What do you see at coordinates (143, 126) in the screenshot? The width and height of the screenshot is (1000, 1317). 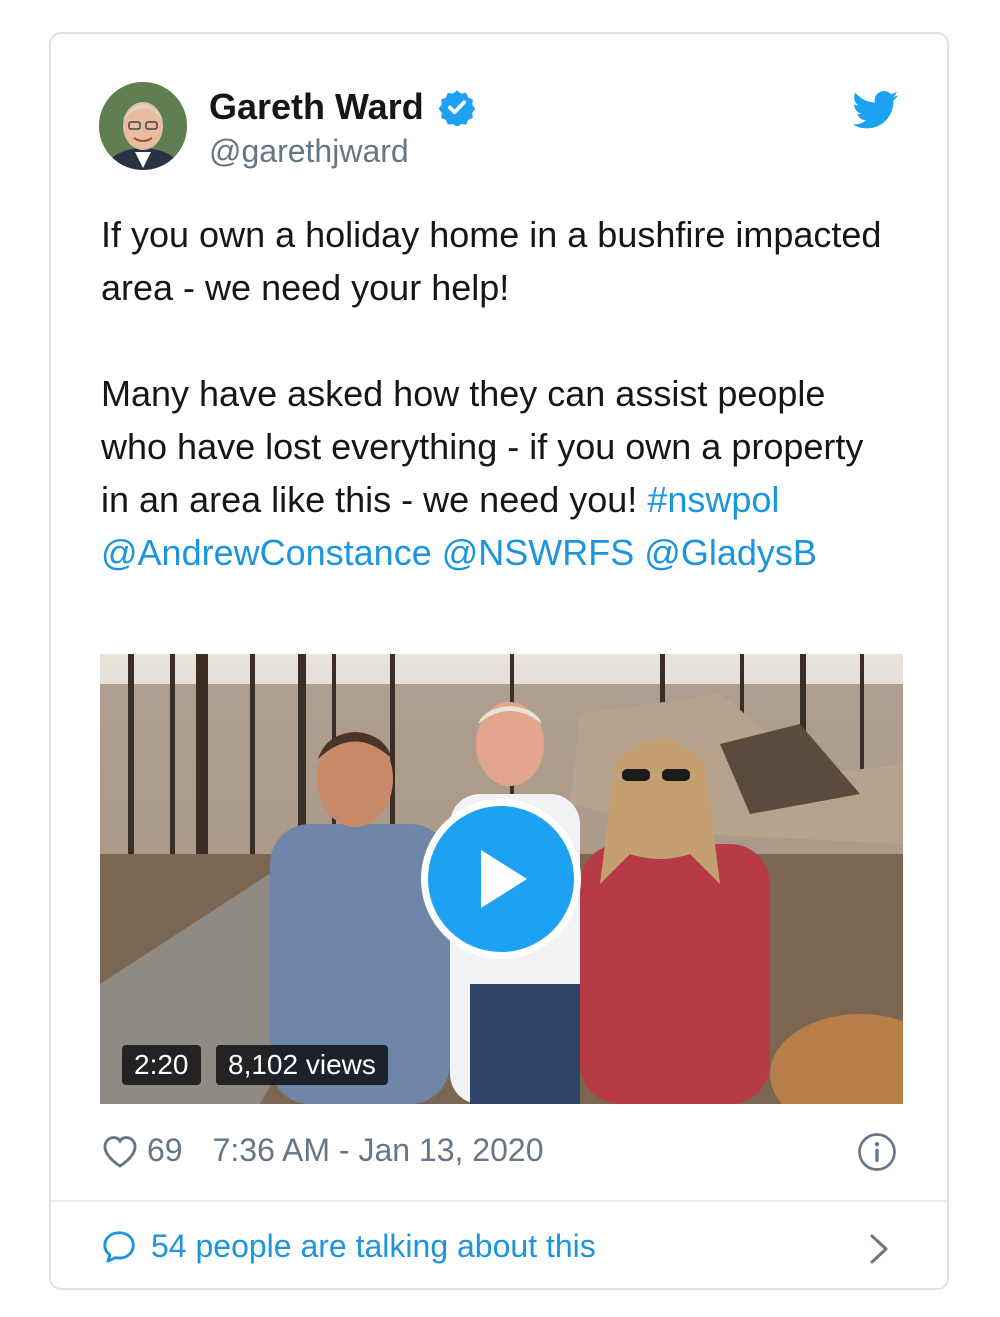 I see `avatar` at bounding box center [143, 126].